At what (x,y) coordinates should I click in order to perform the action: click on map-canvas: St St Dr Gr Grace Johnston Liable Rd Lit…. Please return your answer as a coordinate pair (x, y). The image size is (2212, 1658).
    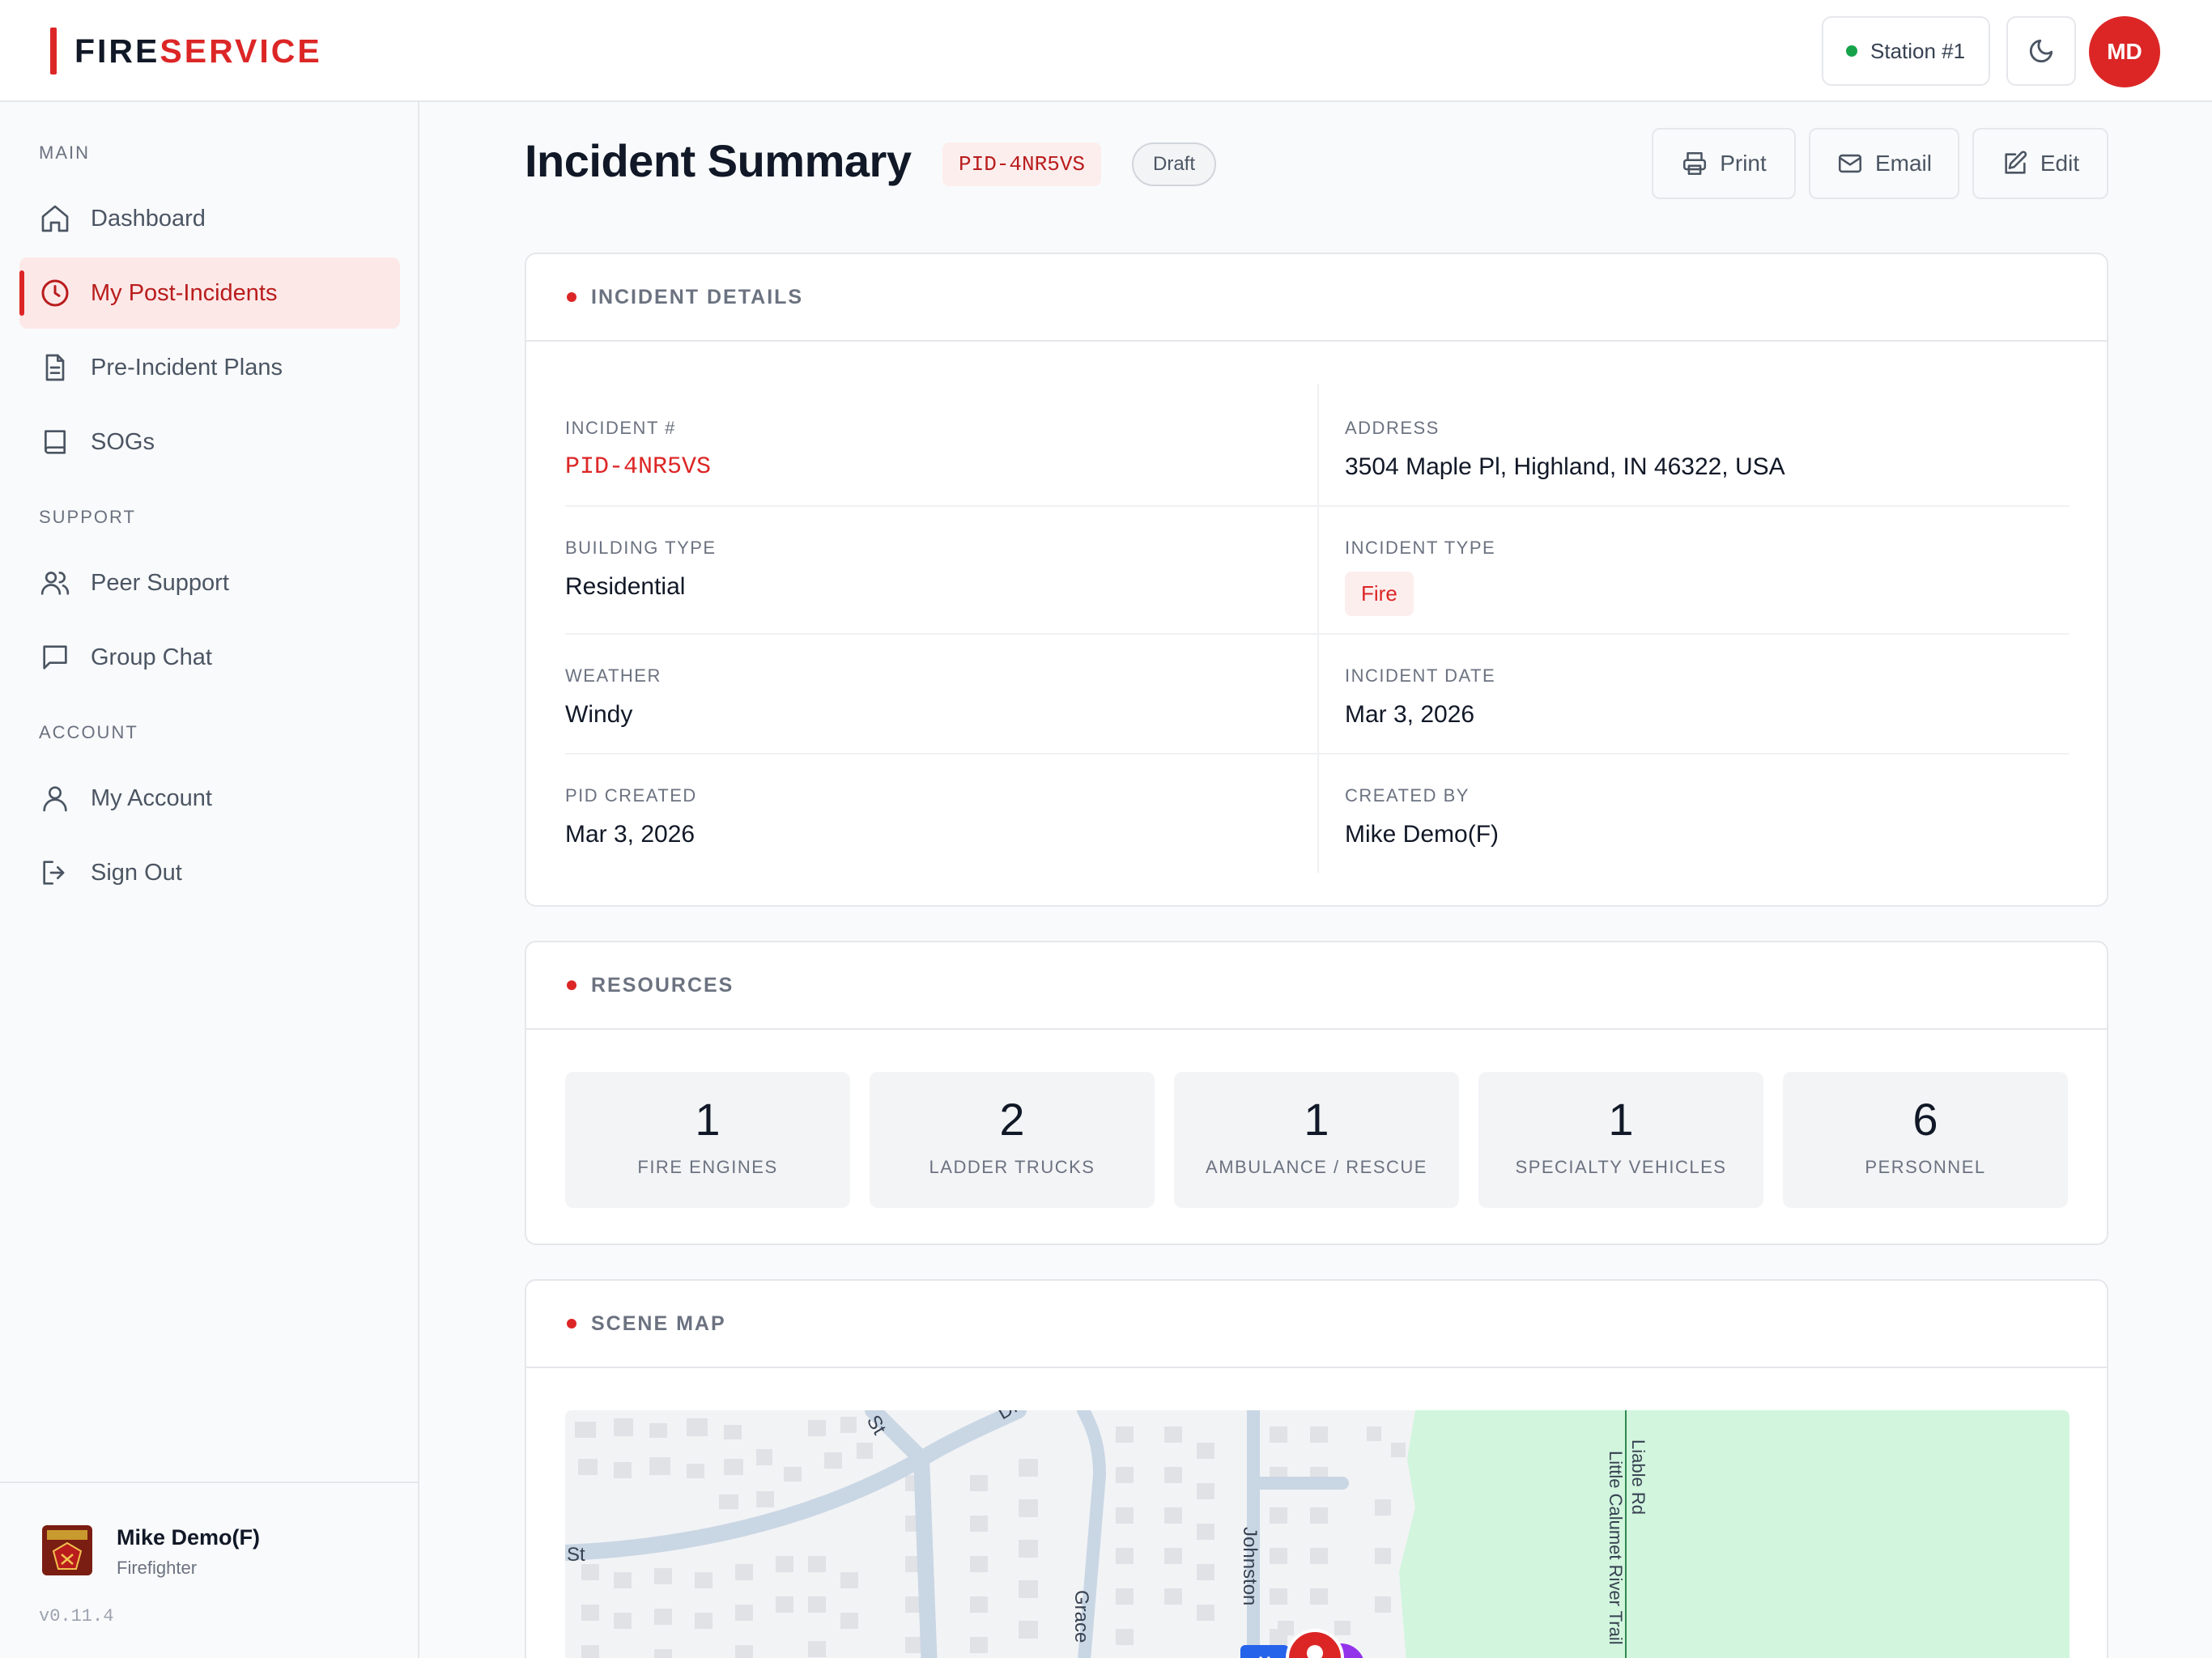
    Looking at the image, I should click on (1317, 1534).